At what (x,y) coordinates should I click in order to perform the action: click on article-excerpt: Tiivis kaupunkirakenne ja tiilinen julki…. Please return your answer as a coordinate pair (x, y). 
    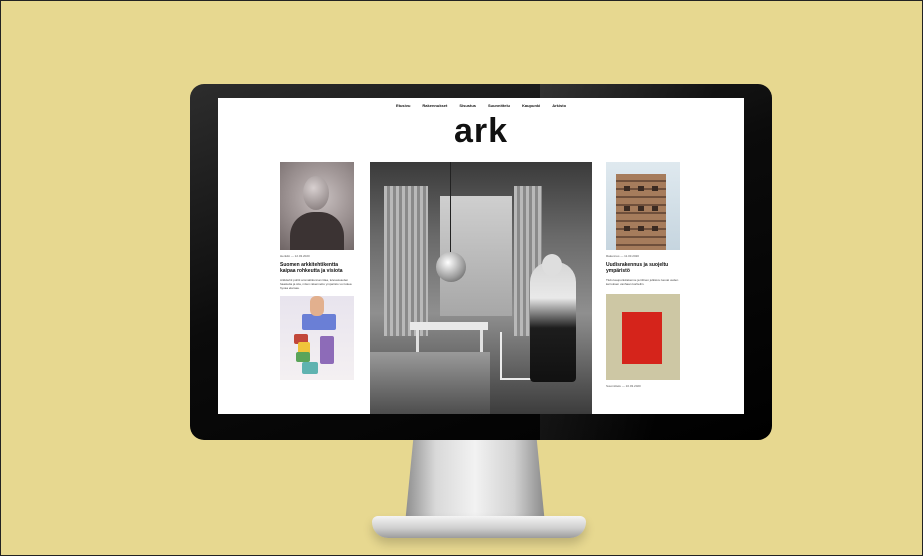
    Looking at the image, I should click on (642, 282).